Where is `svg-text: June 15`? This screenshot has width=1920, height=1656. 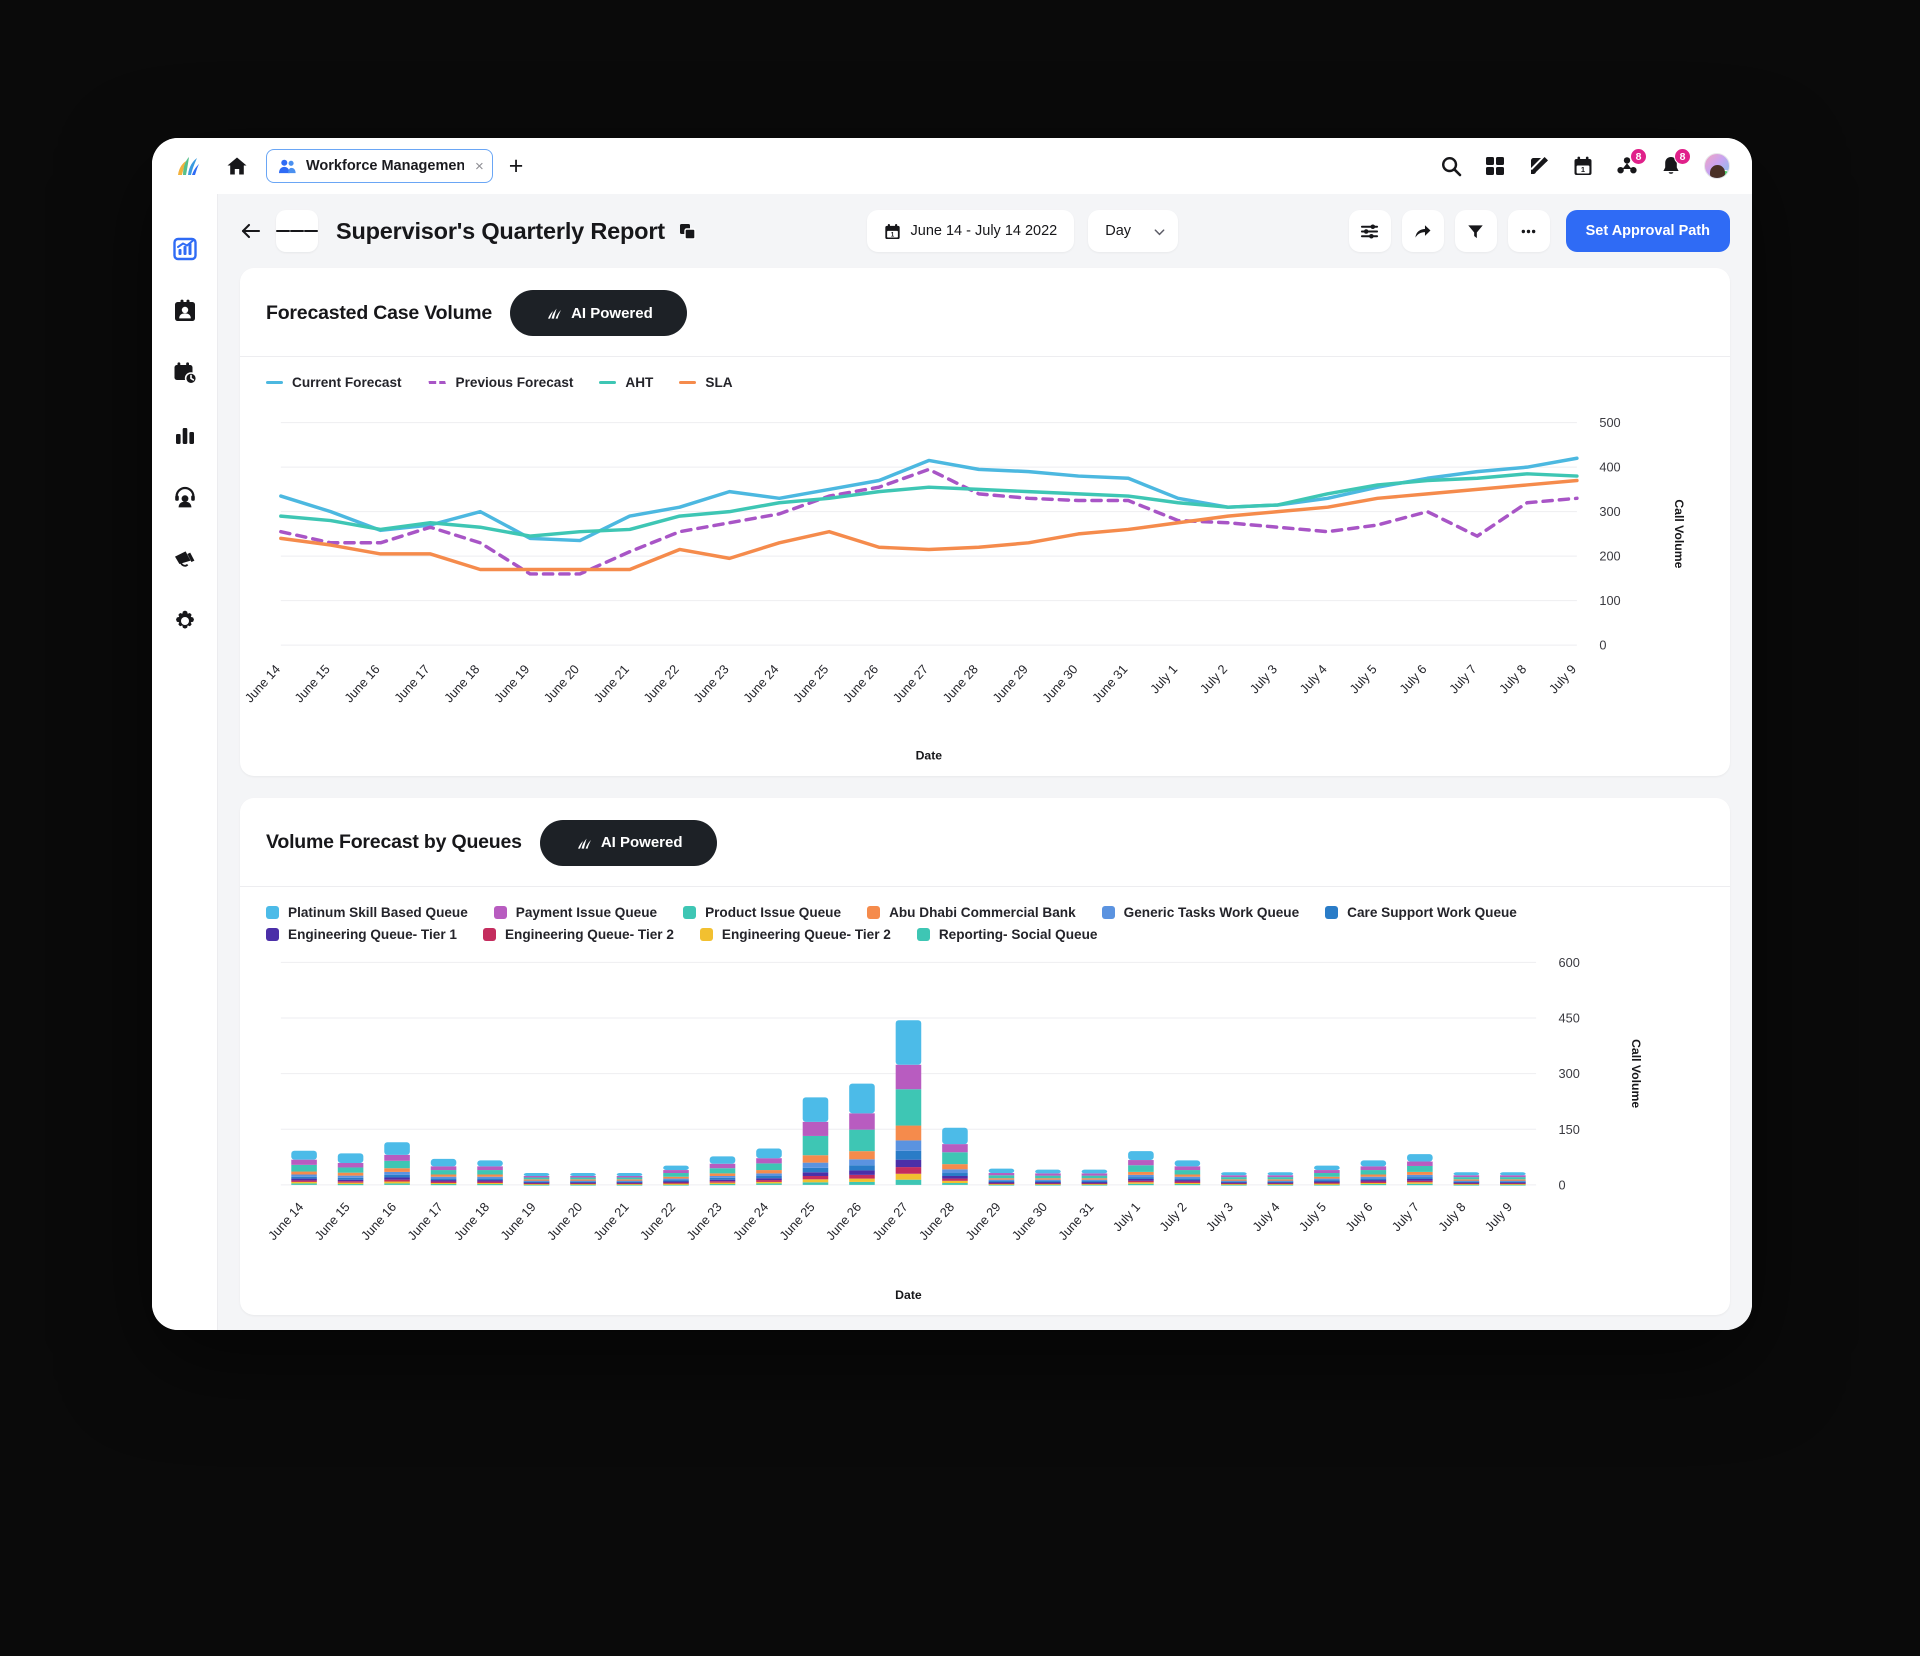
svg-text: June 15 is located at coordinates (312, 684).